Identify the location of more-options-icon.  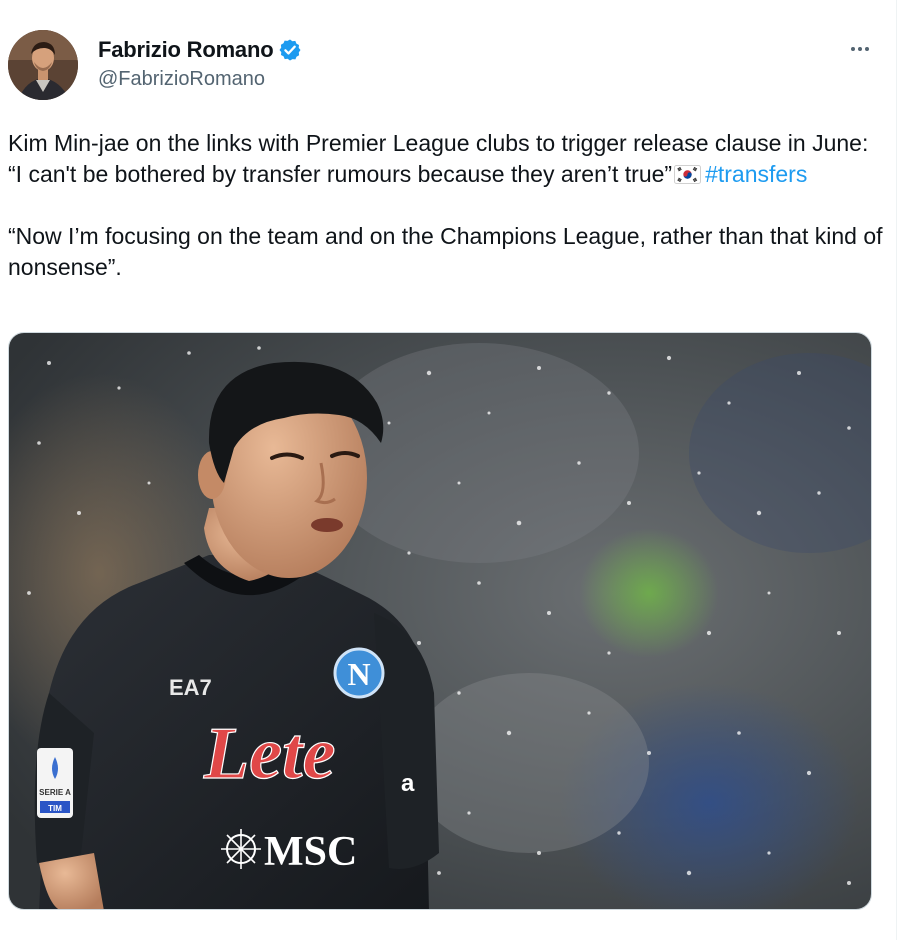
(853, 49).